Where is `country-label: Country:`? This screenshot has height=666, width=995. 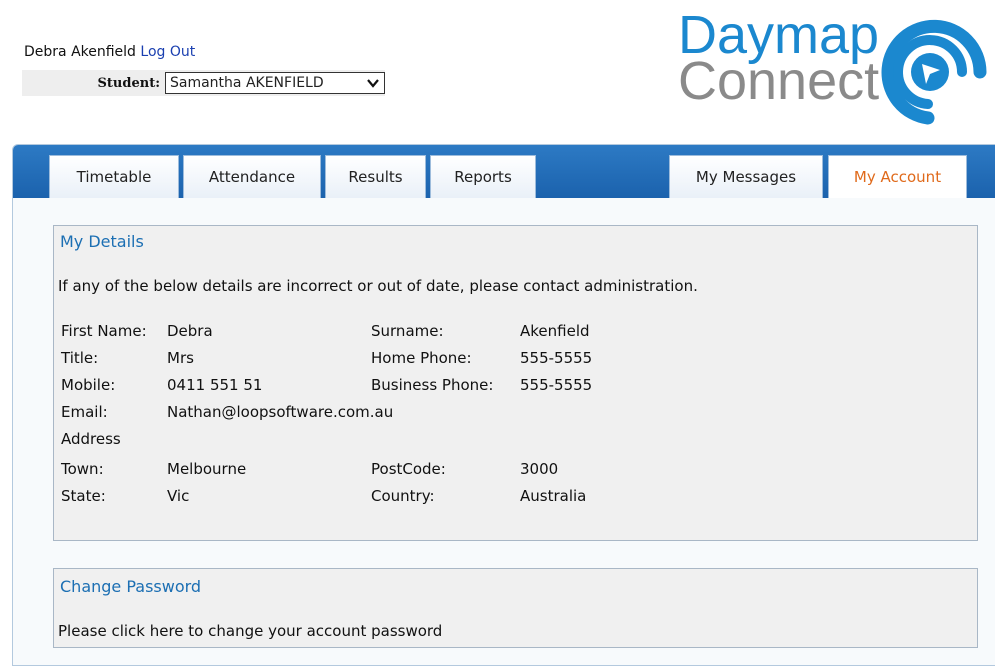 country-label: Country: is located at coordinates (403, 496).